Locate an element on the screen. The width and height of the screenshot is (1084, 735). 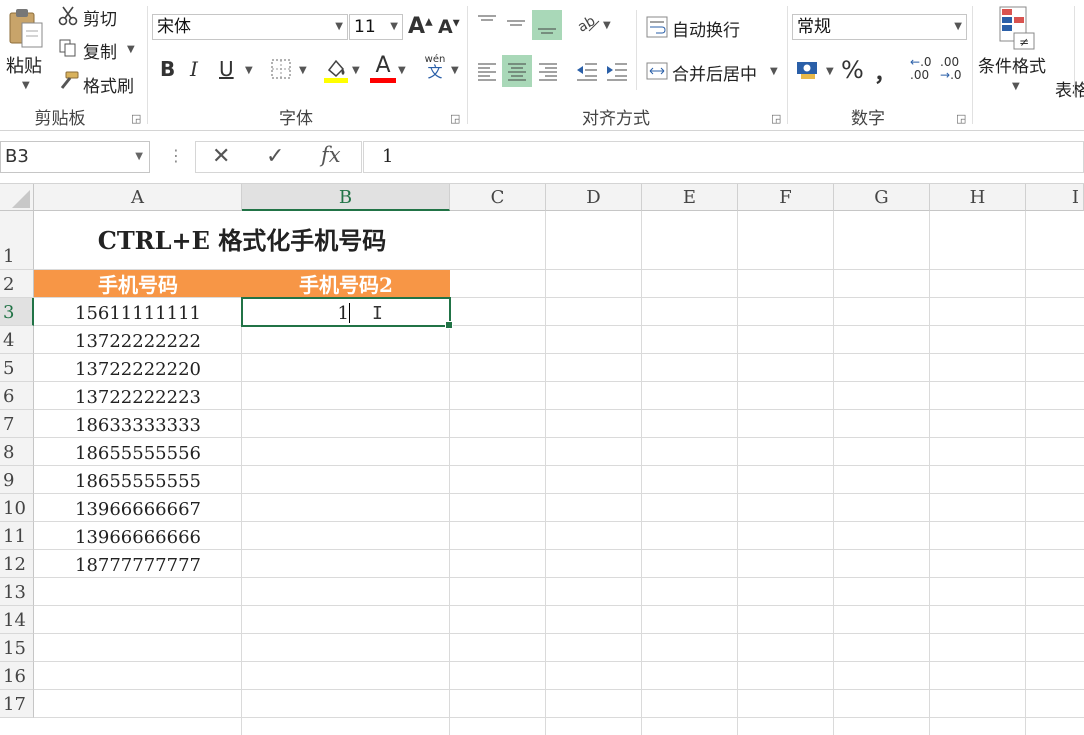
alignment-launcher-icon: ◲ is located at coordinates (776, 118).